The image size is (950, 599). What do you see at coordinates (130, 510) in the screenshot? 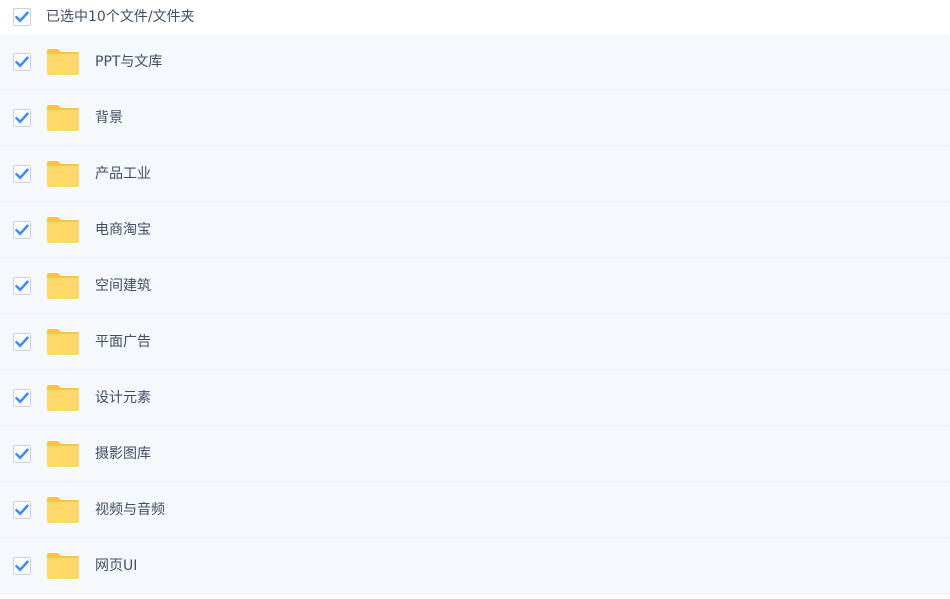
I see `file-name: 视频与音频` at bounding box center [130, 510].